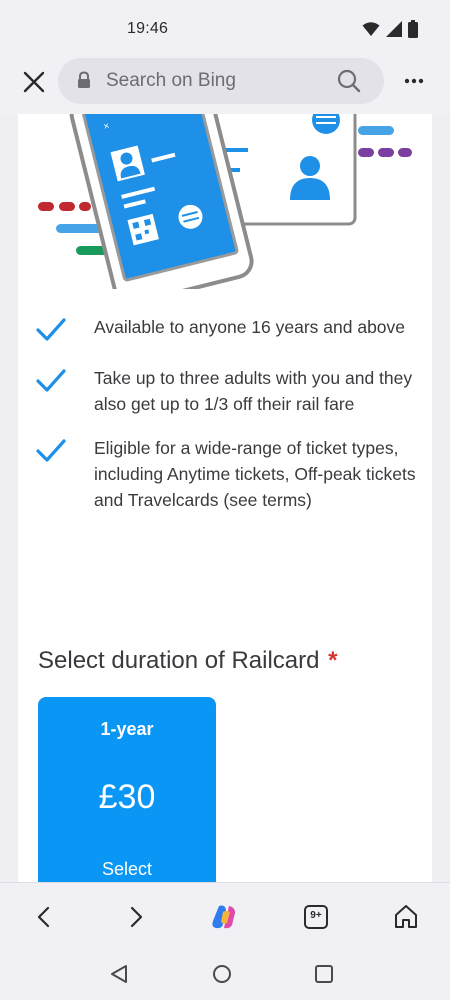  I want to click on duration-heading: Select duration of Railcard *, so click(188, 661).